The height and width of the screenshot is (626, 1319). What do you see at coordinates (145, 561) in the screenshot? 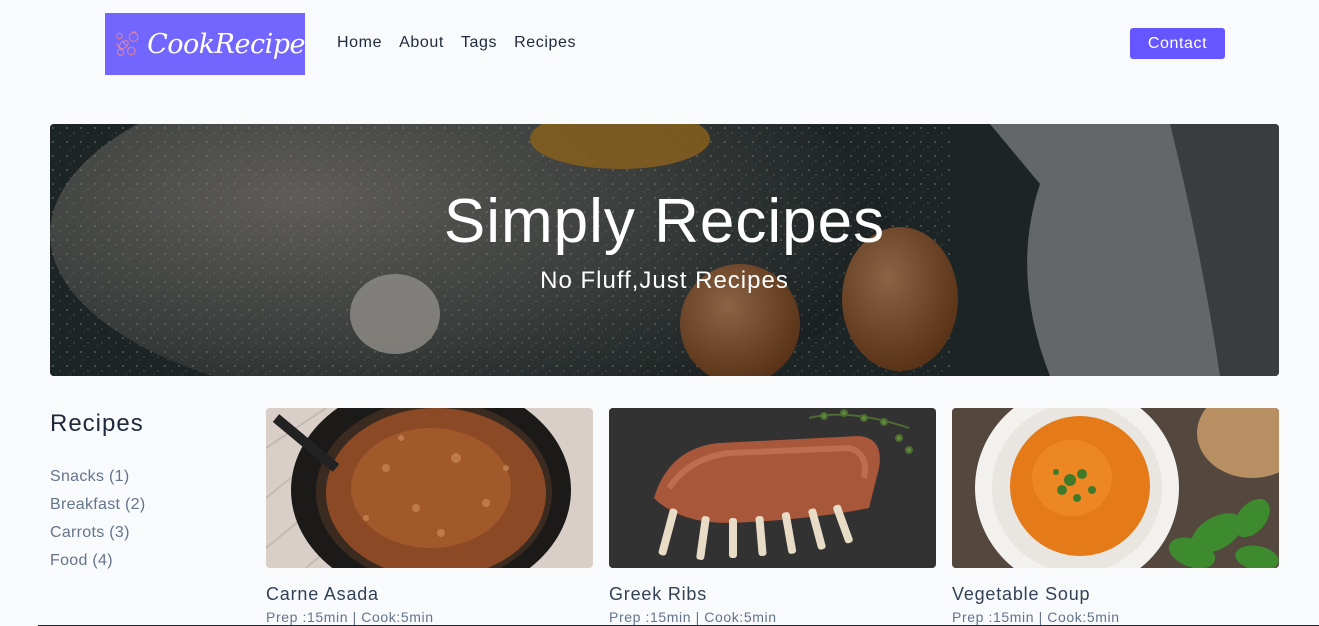
I see `tag-link-food: Food (4)` at bounding box center [145, 561].